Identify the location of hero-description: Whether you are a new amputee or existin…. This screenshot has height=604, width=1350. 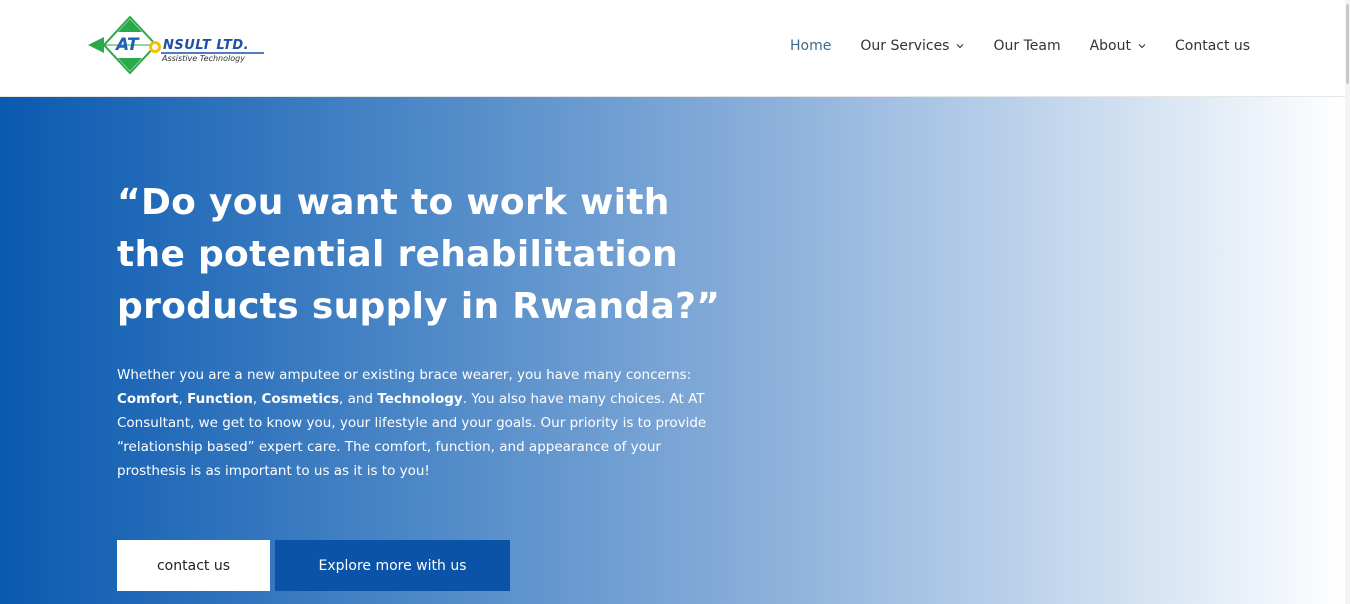
(422, 423).